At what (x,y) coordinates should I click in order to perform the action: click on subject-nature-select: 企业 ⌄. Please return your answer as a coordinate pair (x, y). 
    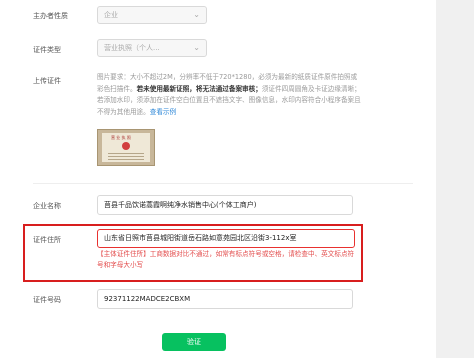
    Looking at the image, I should click on (152, 15).